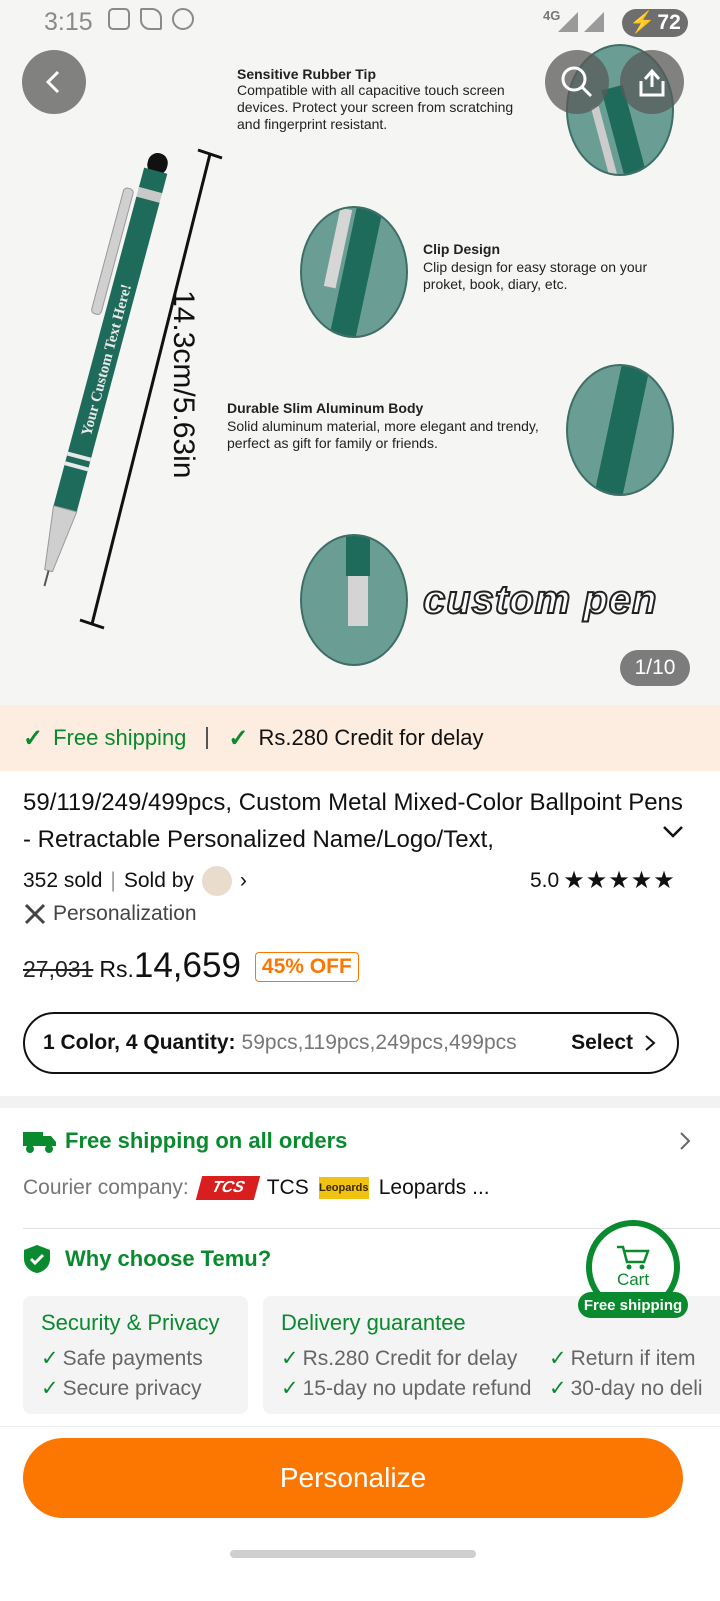 The image size is (720, 1601). Describe the element at coordinates (540, 600) in the screenshot. I see `custom-pen-watermark: custom pen` at that location.